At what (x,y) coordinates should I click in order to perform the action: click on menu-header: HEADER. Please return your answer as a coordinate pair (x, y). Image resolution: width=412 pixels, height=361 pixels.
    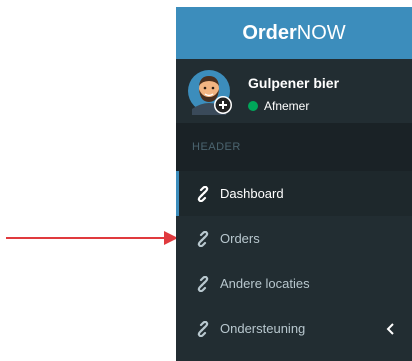
    Looking at the image, I should click on (294, 147).